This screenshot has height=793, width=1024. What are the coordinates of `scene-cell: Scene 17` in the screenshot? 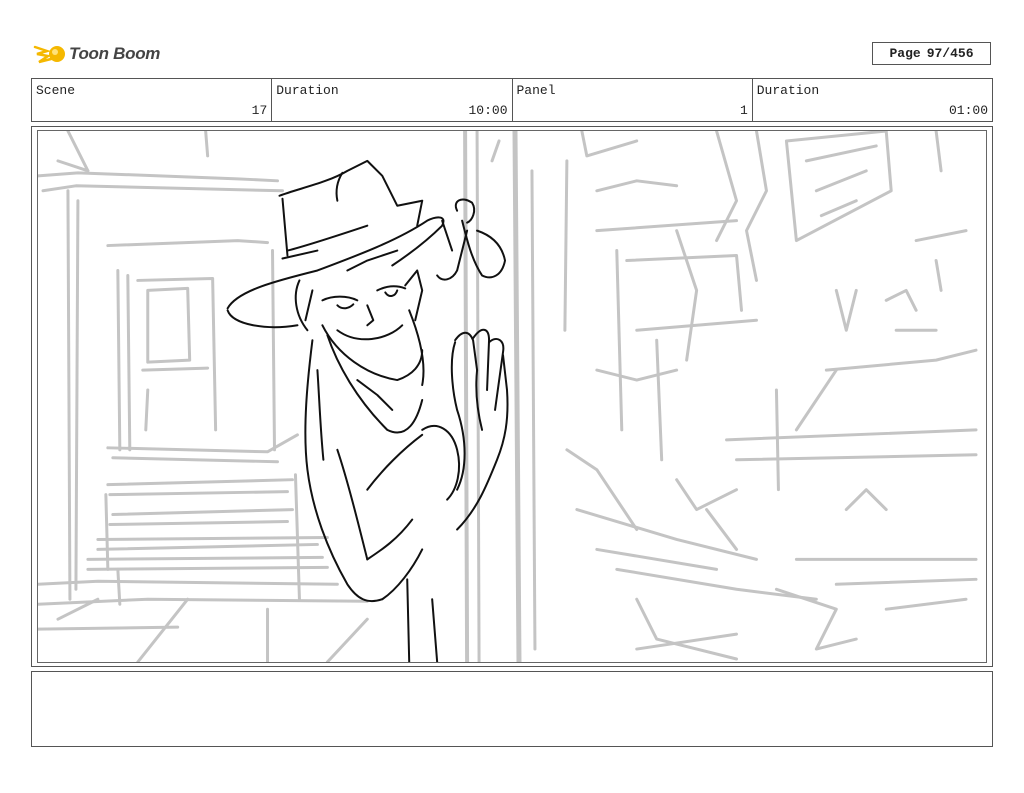 It's located at (152, 100).